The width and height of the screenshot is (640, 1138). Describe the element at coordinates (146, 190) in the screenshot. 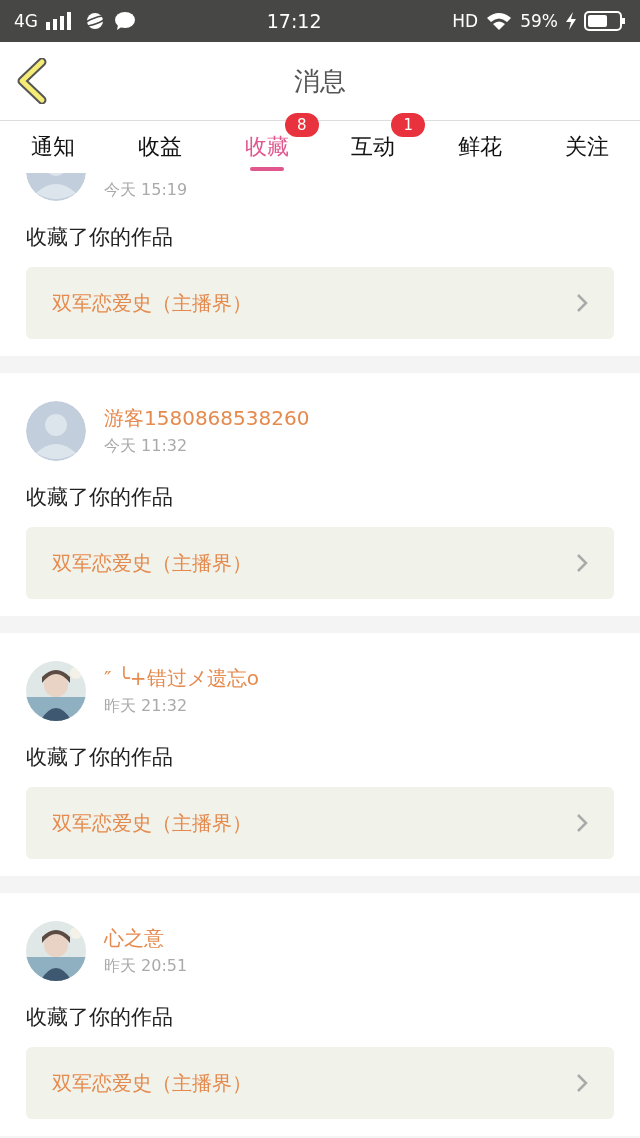

I see `timestamp: 今天 15:19` at that location.